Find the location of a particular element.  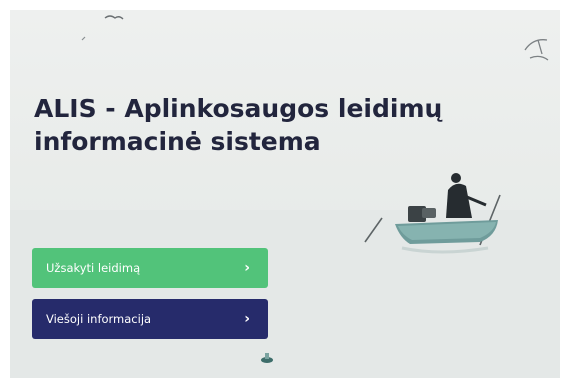

order-permit-button: Užsakyti leidimą › is located at coordinates (150, 268).